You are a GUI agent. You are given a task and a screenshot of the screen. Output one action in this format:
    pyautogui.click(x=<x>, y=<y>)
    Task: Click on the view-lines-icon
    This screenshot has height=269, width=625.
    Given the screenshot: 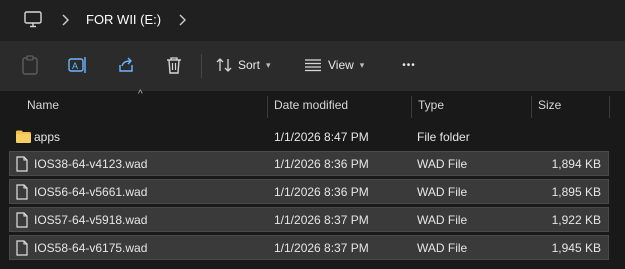 What is the action you would take?
    pyautogui.click(x=313, y=65)
    